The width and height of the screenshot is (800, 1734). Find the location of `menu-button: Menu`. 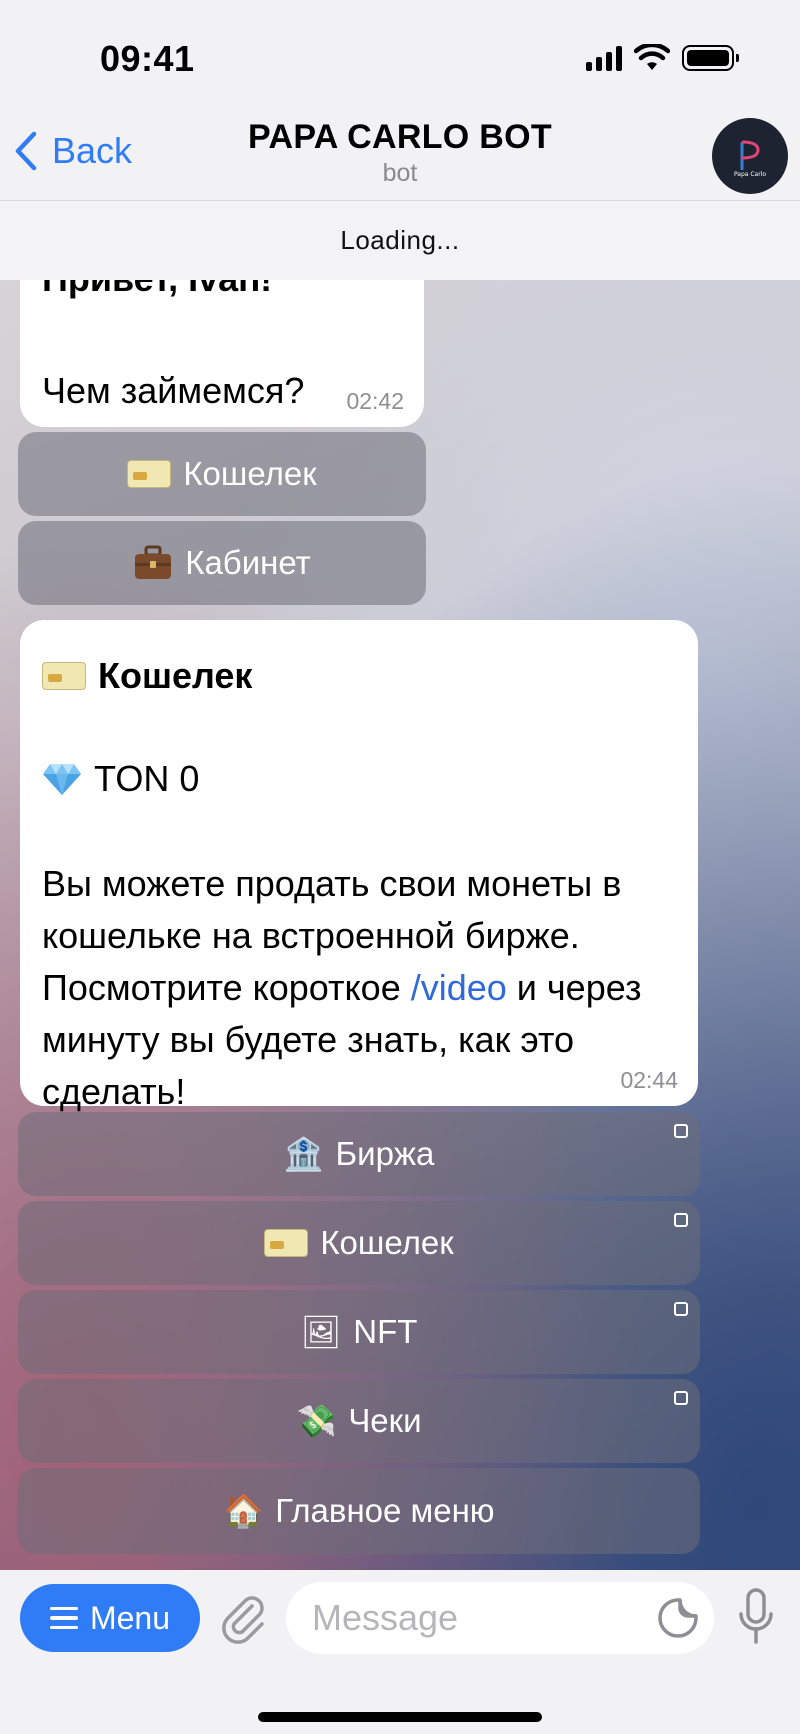

menu-button: Menu is located at coordinates (110, 1618).